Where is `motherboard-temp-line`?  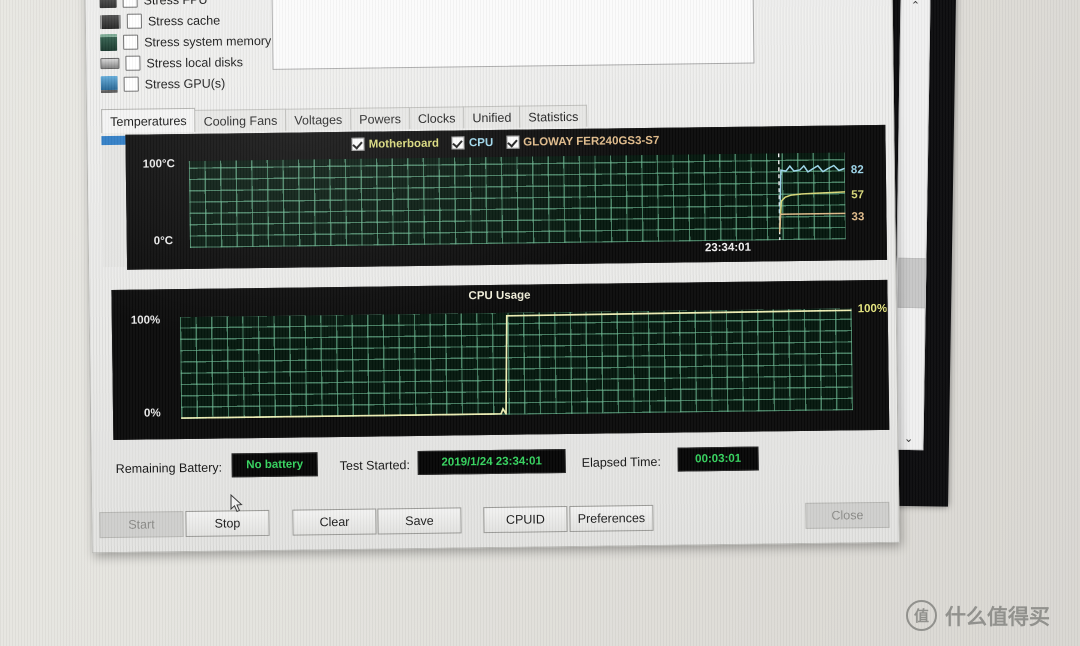
motherboard-temp-line is located at coordinates (812, 212).